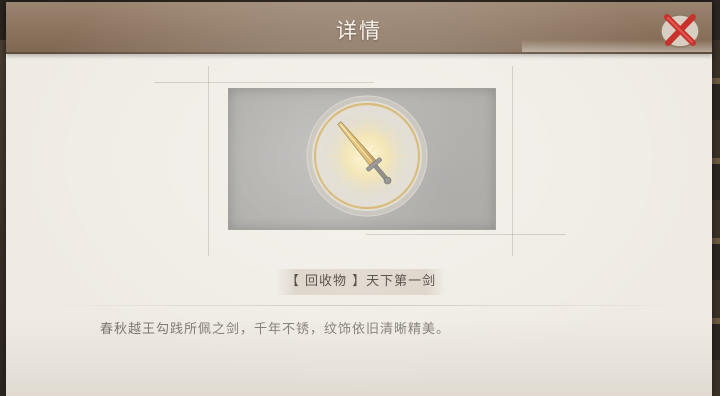  I want to click on close-x-icon, so click(680, 31).